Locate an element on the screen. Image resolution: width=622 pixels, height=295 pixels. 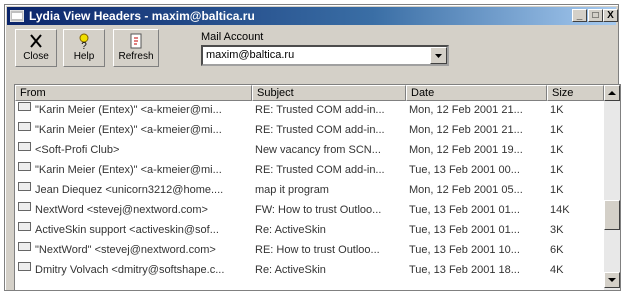
help-button: ? Help is located at coordinates (84, 48).